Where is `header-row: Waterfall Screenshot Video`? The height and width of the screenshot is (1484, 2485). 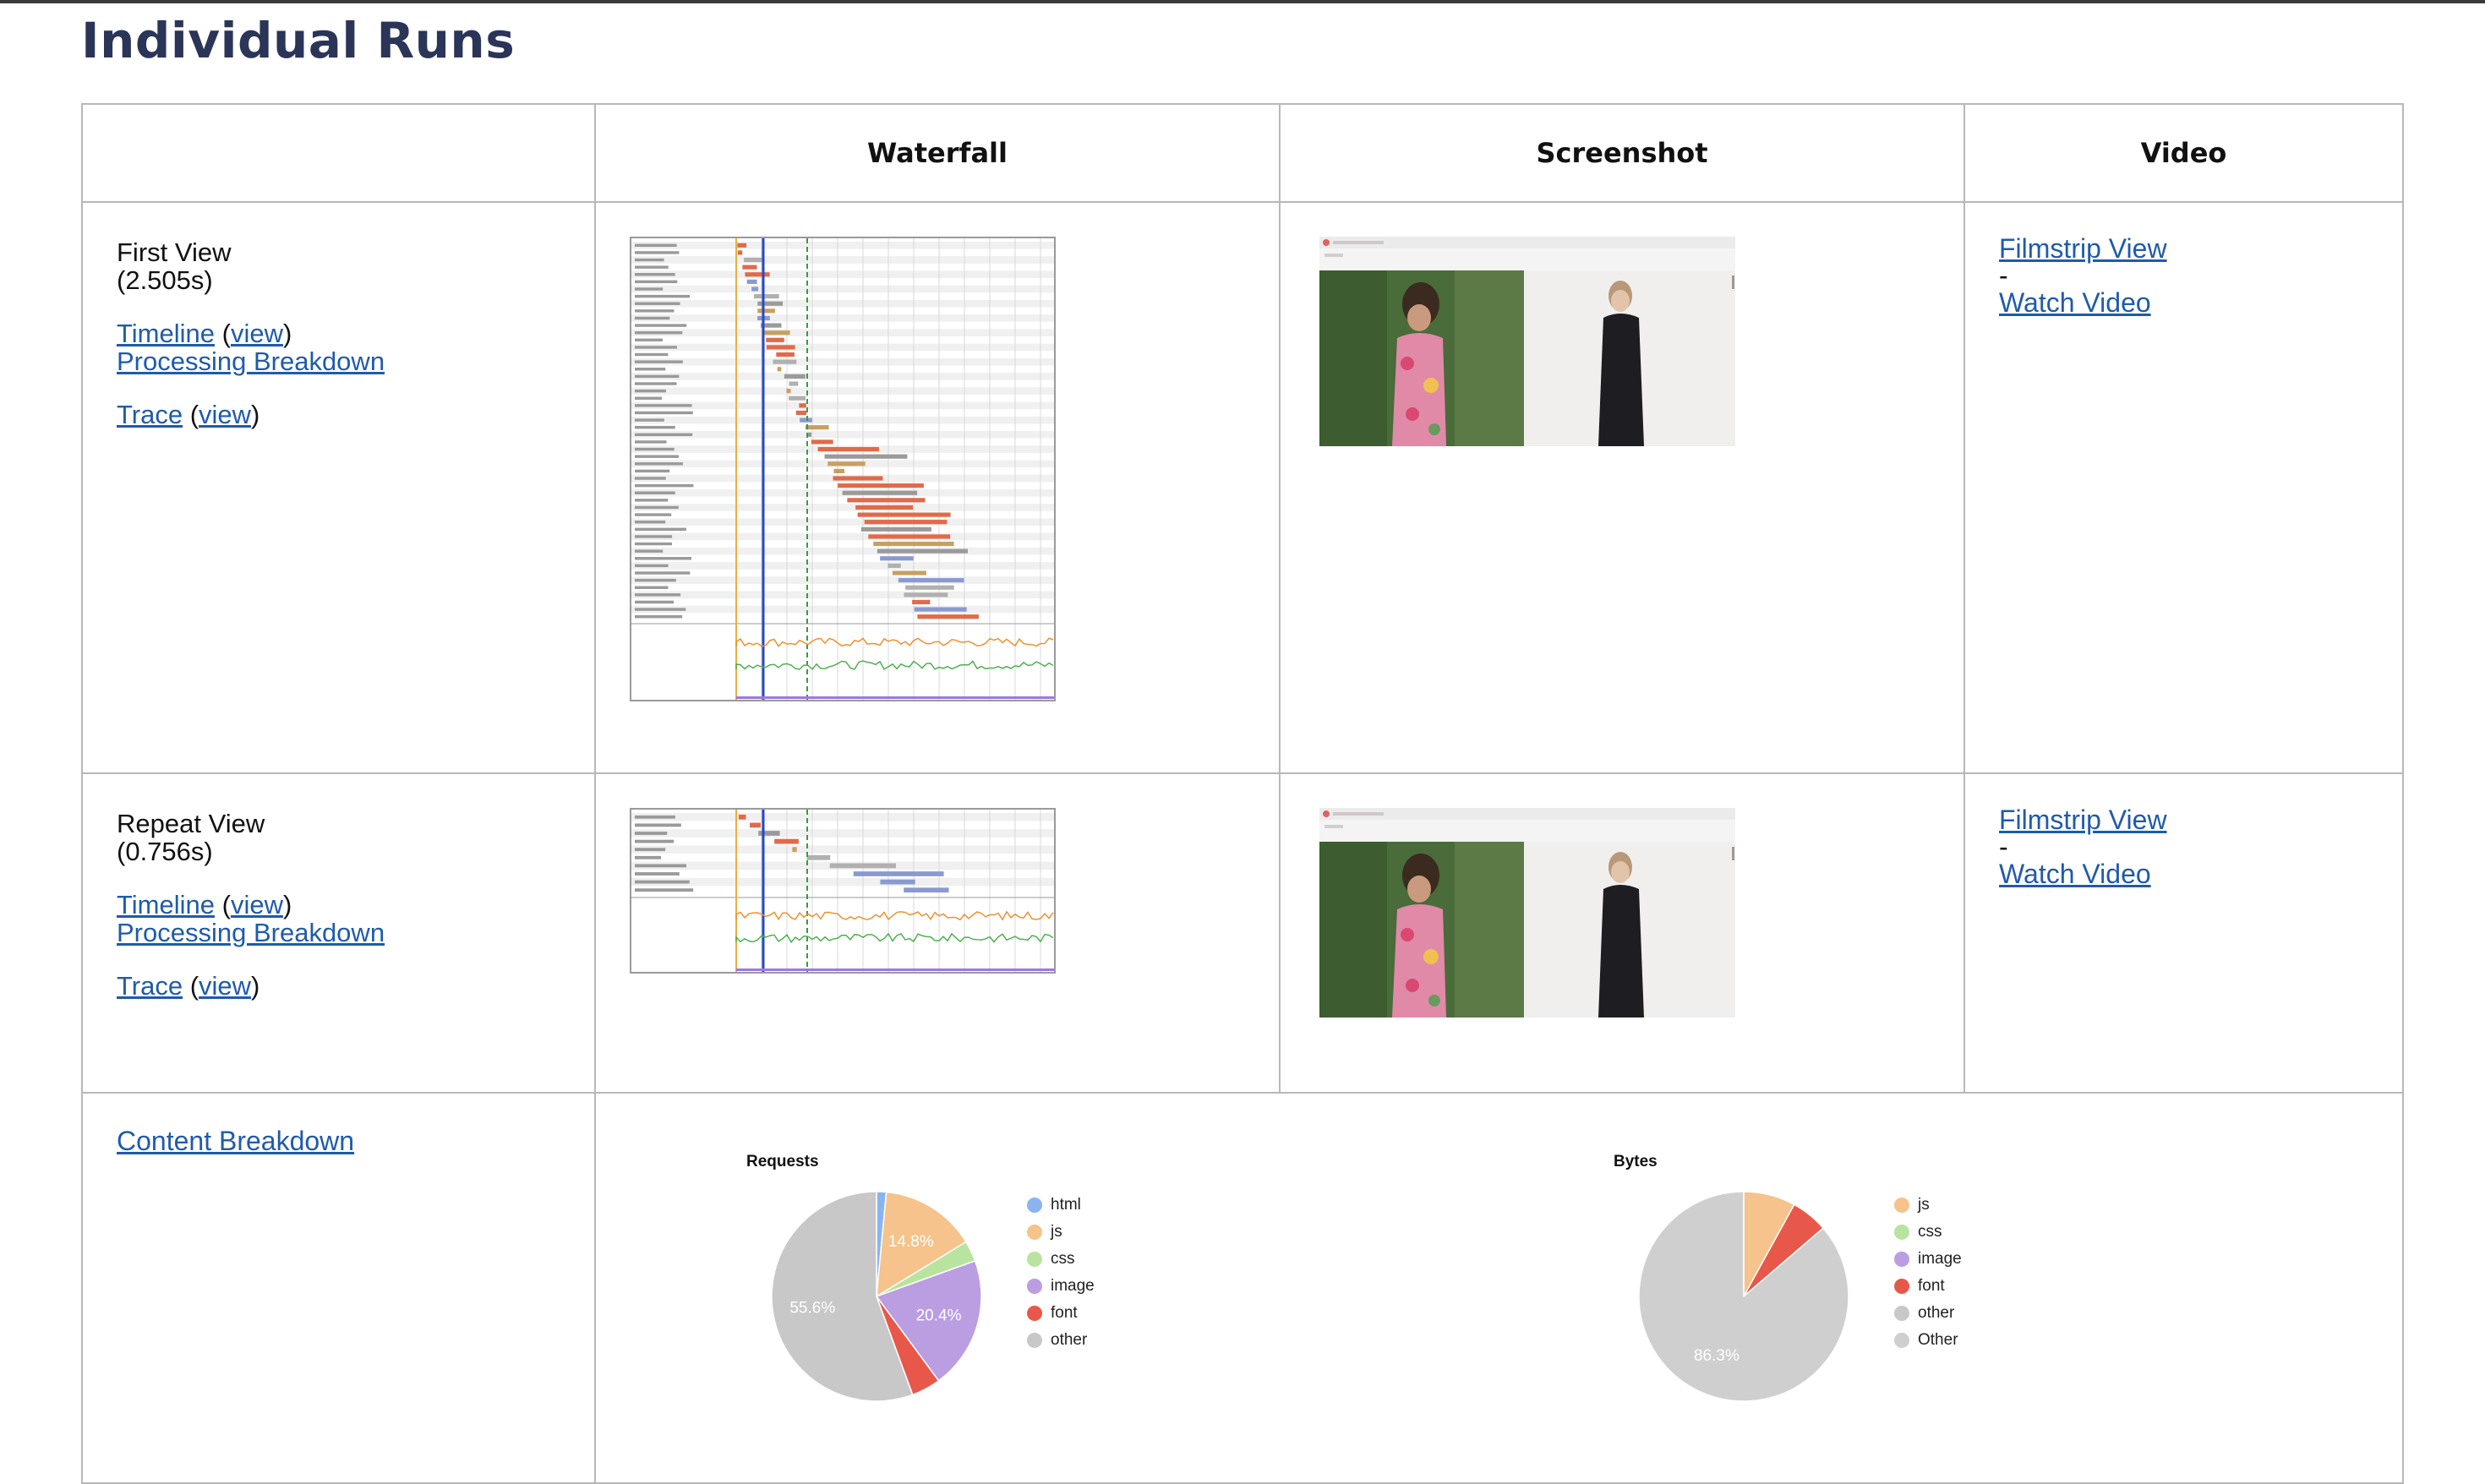
header-row: Waterfall Screenshot Video is located at coordinates (1242, 153).